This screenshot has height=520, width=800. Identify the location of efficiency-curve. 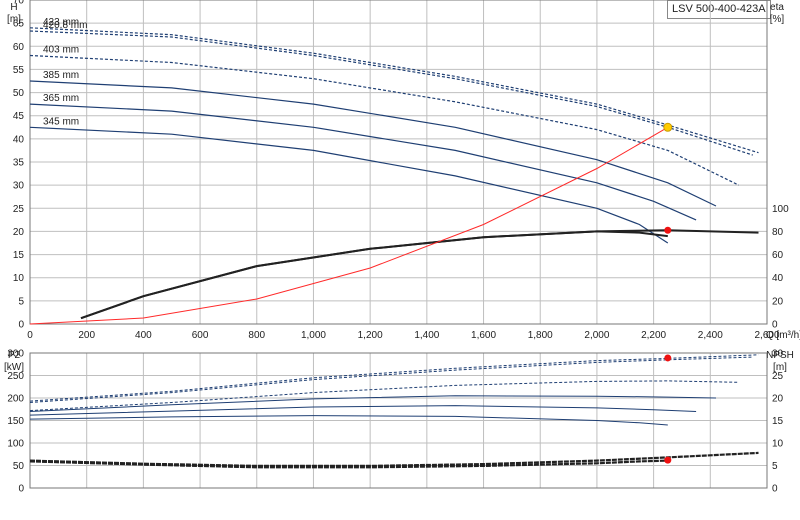
(374, 275).